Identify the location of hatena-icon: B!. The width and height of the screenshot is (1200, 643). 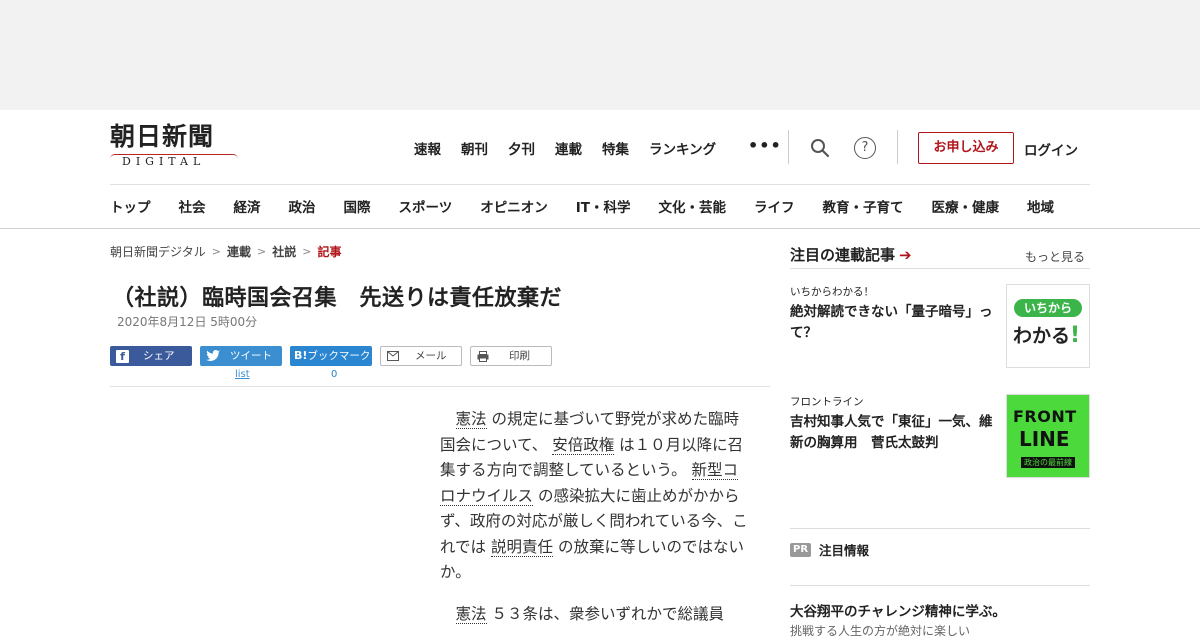
(301, 355).